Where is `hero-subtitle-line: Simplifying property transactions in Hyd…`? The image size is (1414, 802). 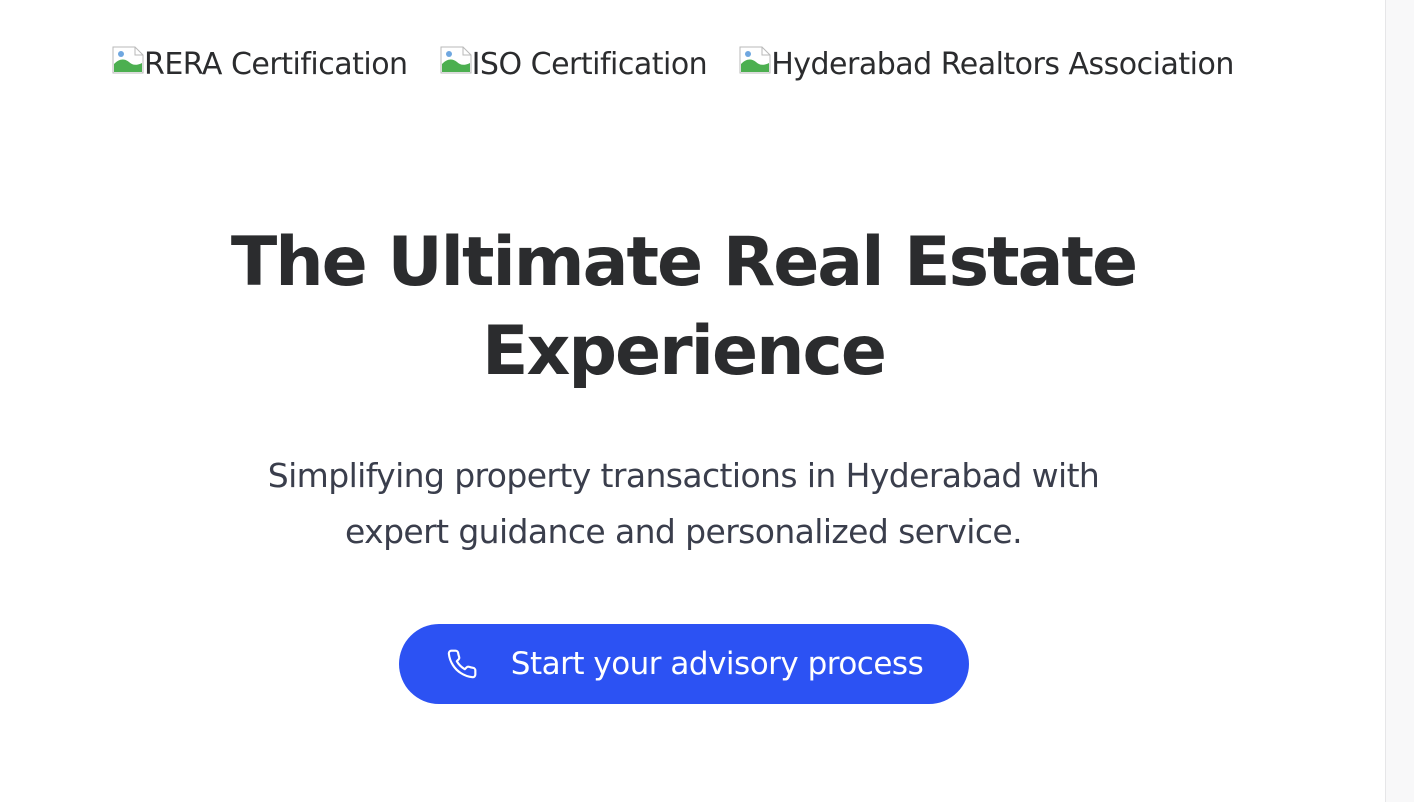 hero-subtitle-line: Simplifying property transactions in Hyd… is located at coordinates (683, 475).